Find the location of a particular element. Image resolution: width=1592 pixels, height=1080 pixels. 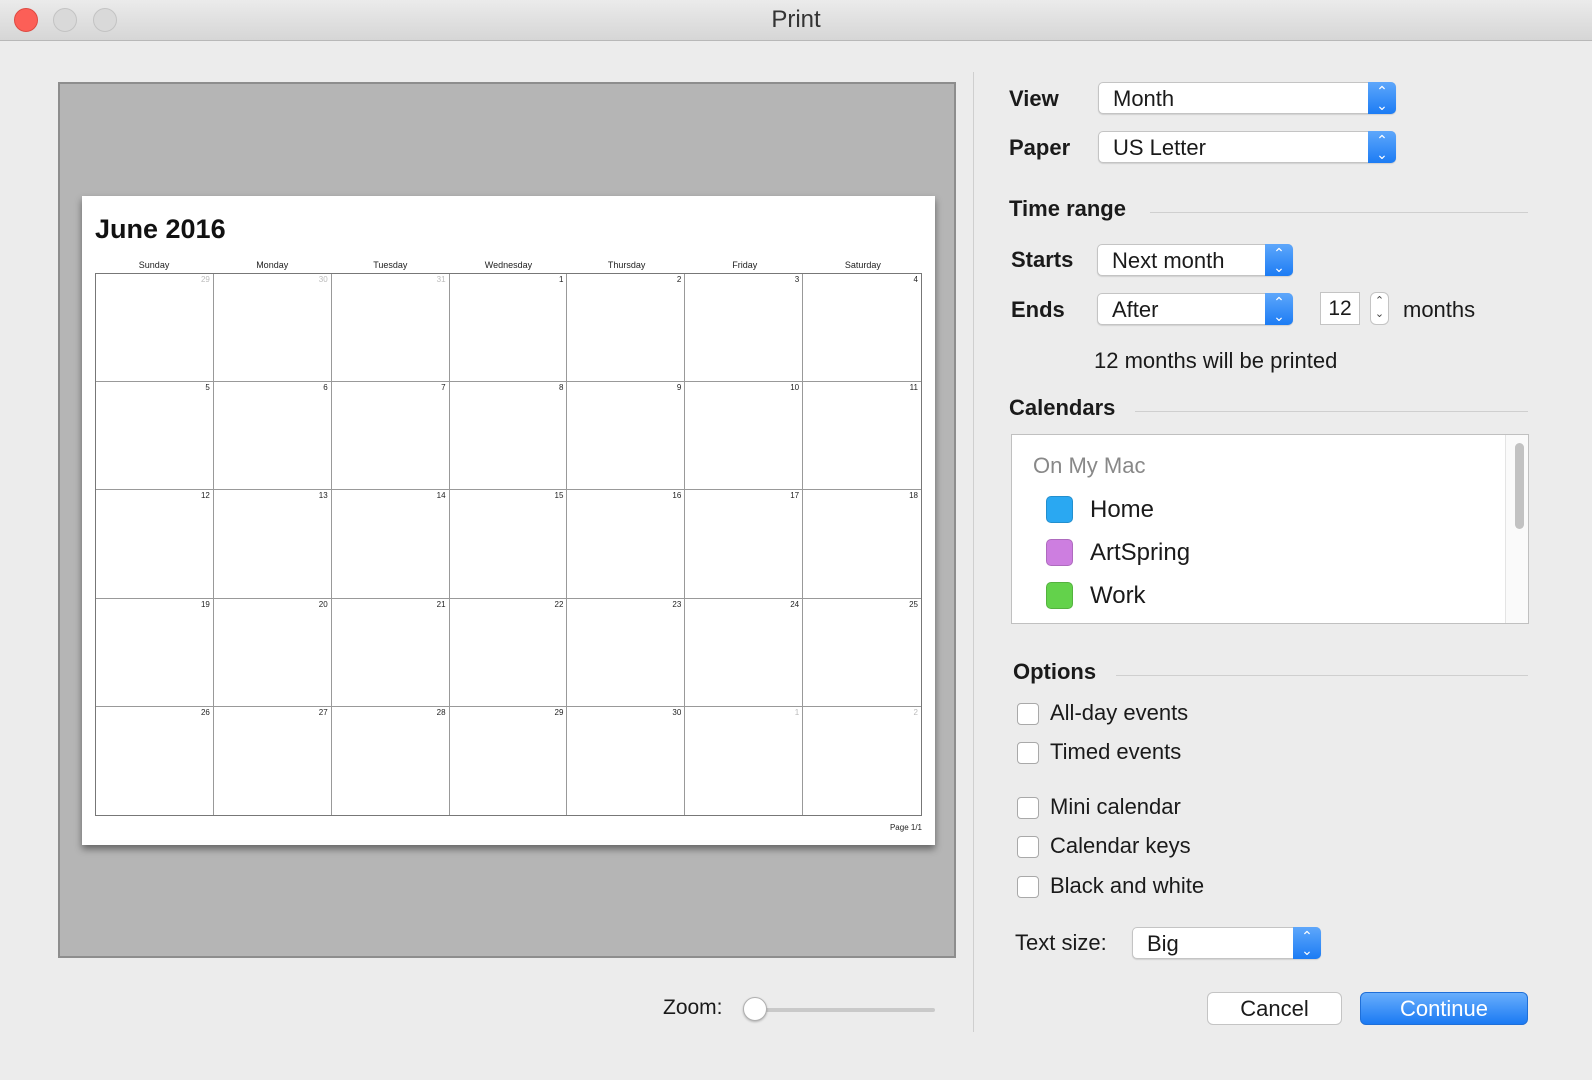

day-cell: 14 is located at coordinates (390, 544).